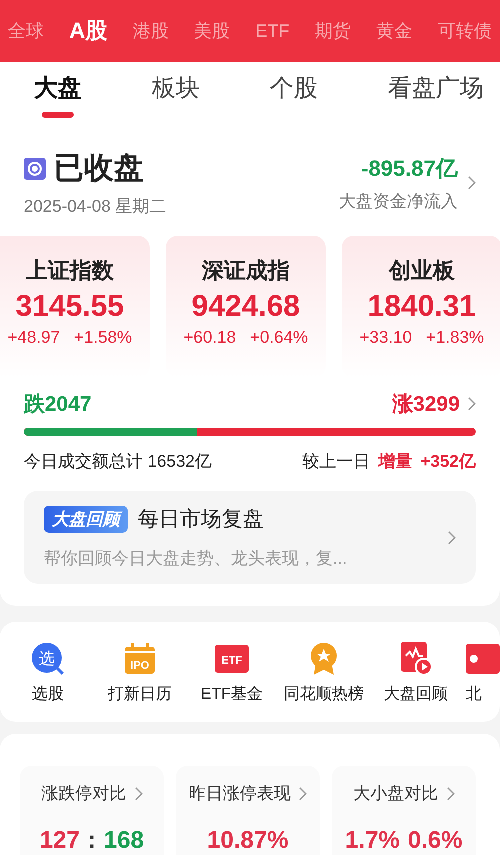 This screenshot has width=500, height=855. I want to click on stat-title: 大小盘对比, so click(396, 794).